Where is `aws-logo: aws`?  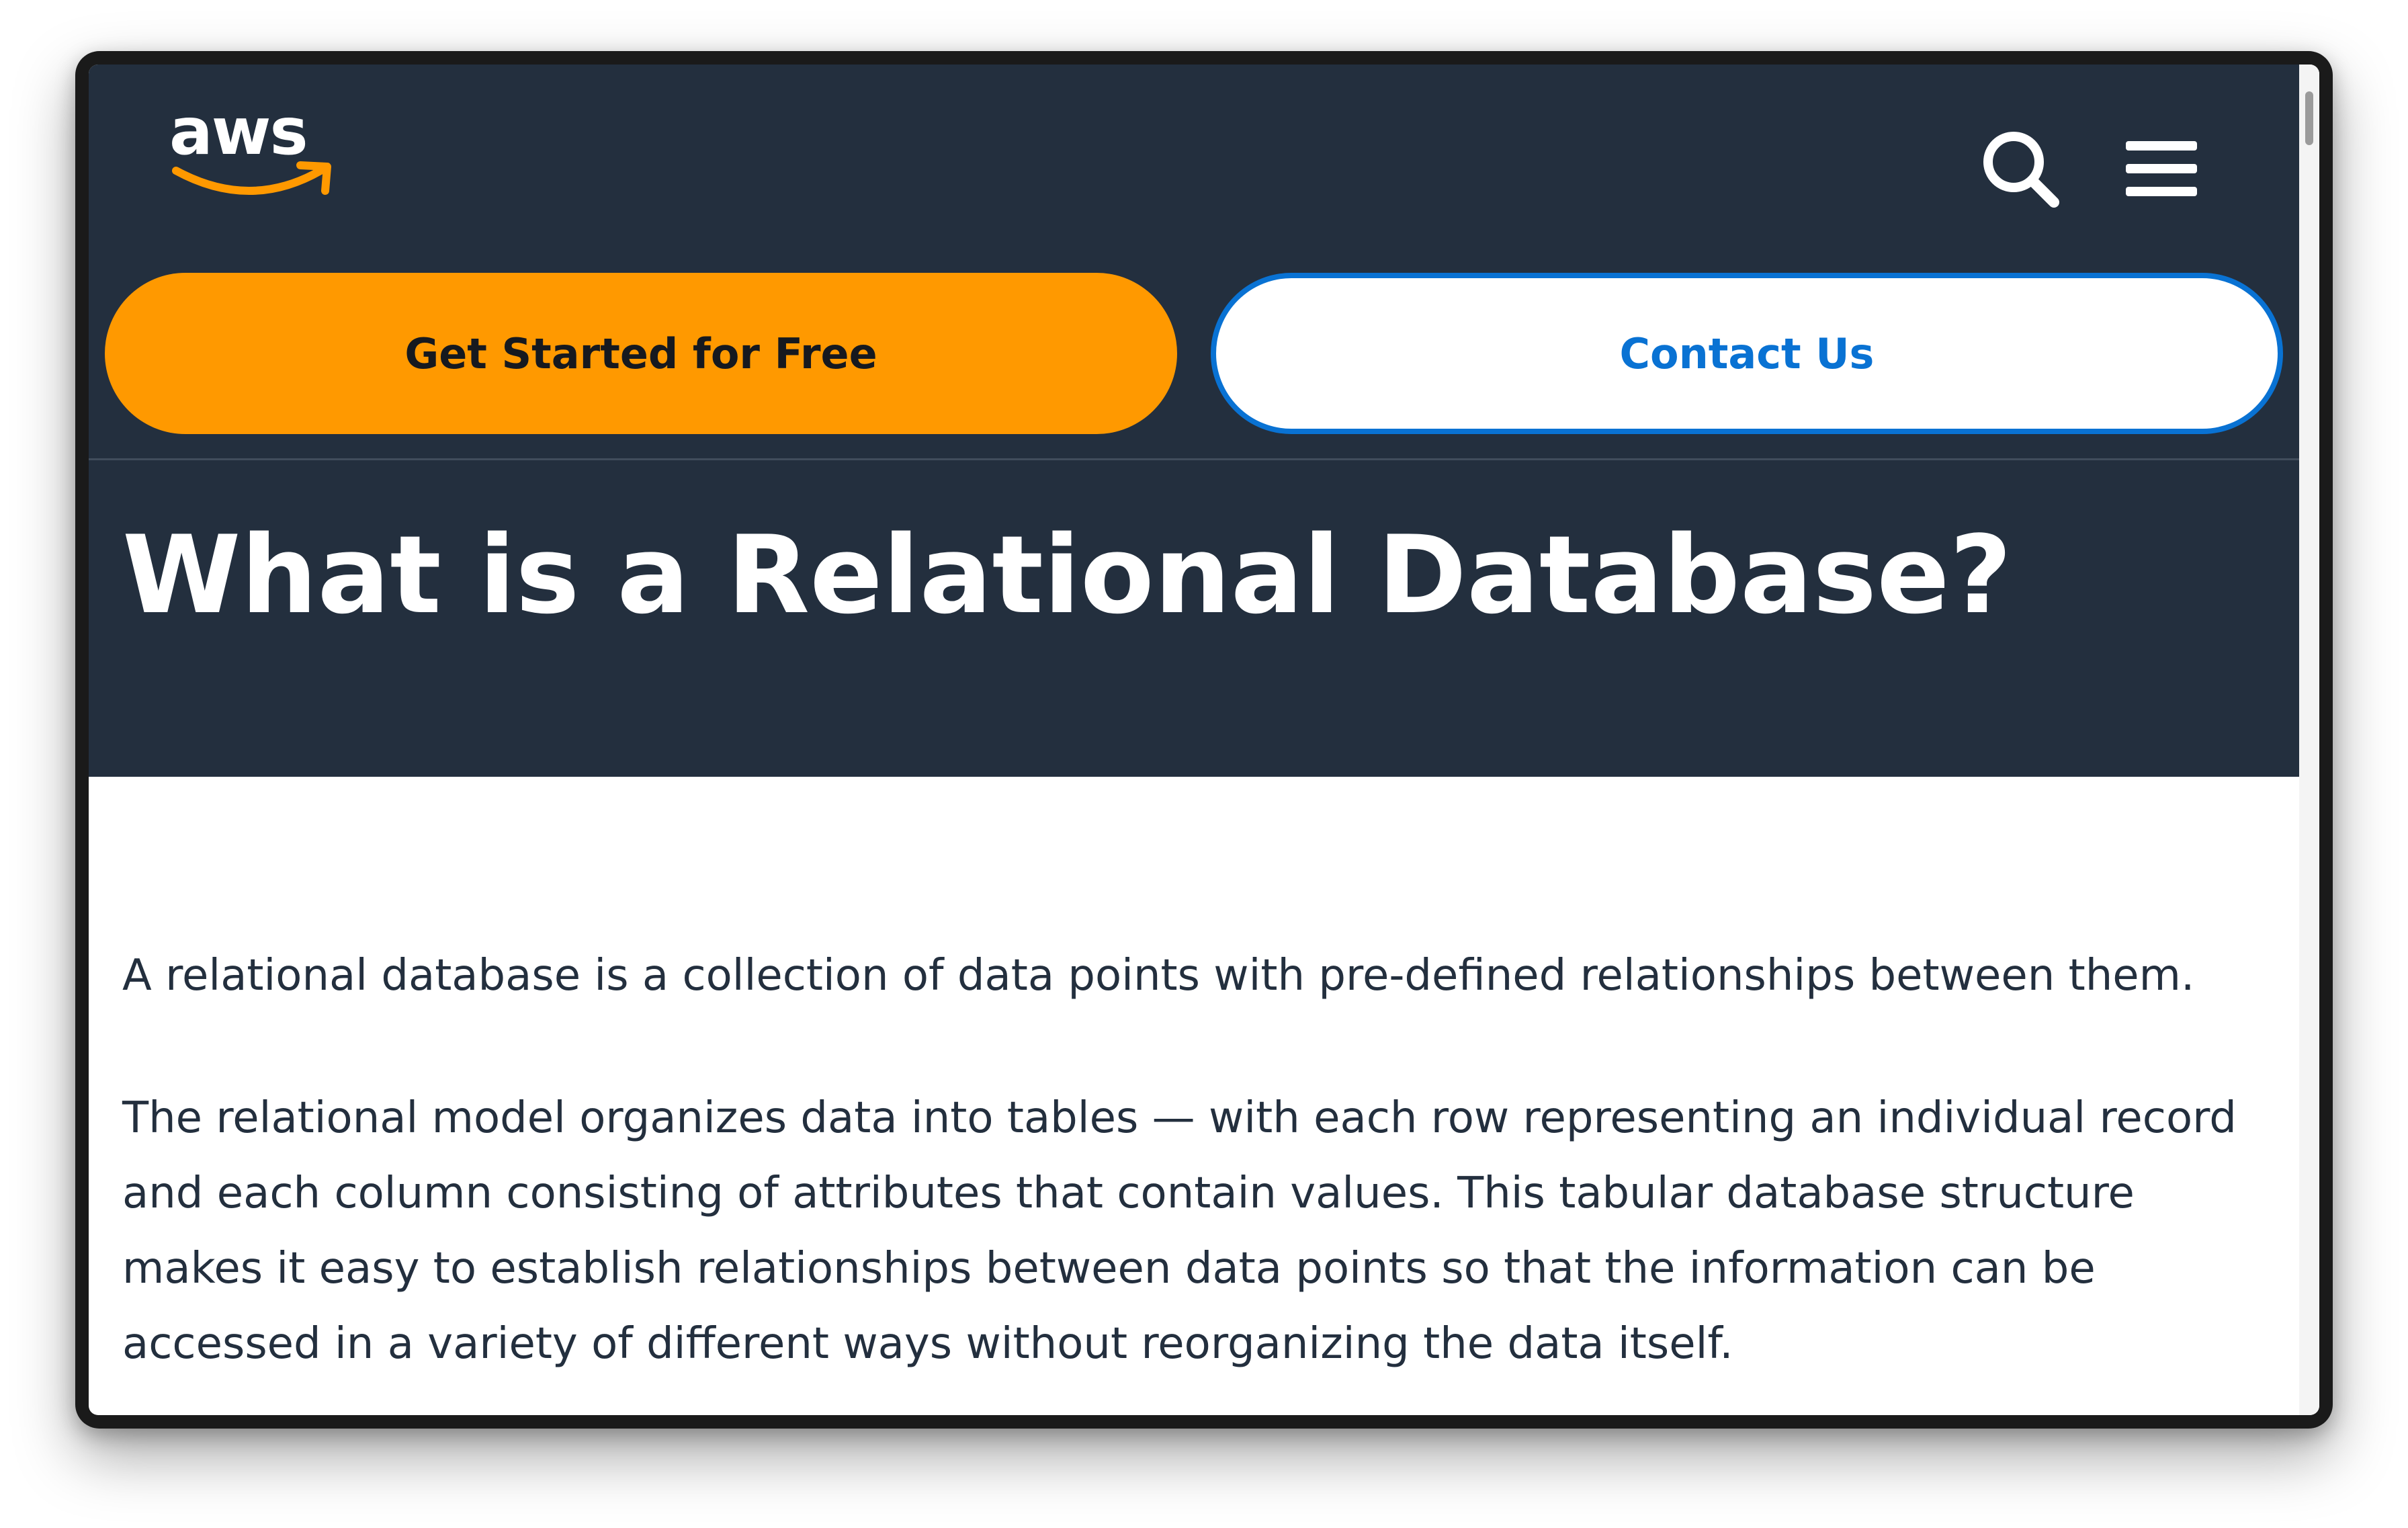
aws-logo: aws is located at coordinates (256, 148).